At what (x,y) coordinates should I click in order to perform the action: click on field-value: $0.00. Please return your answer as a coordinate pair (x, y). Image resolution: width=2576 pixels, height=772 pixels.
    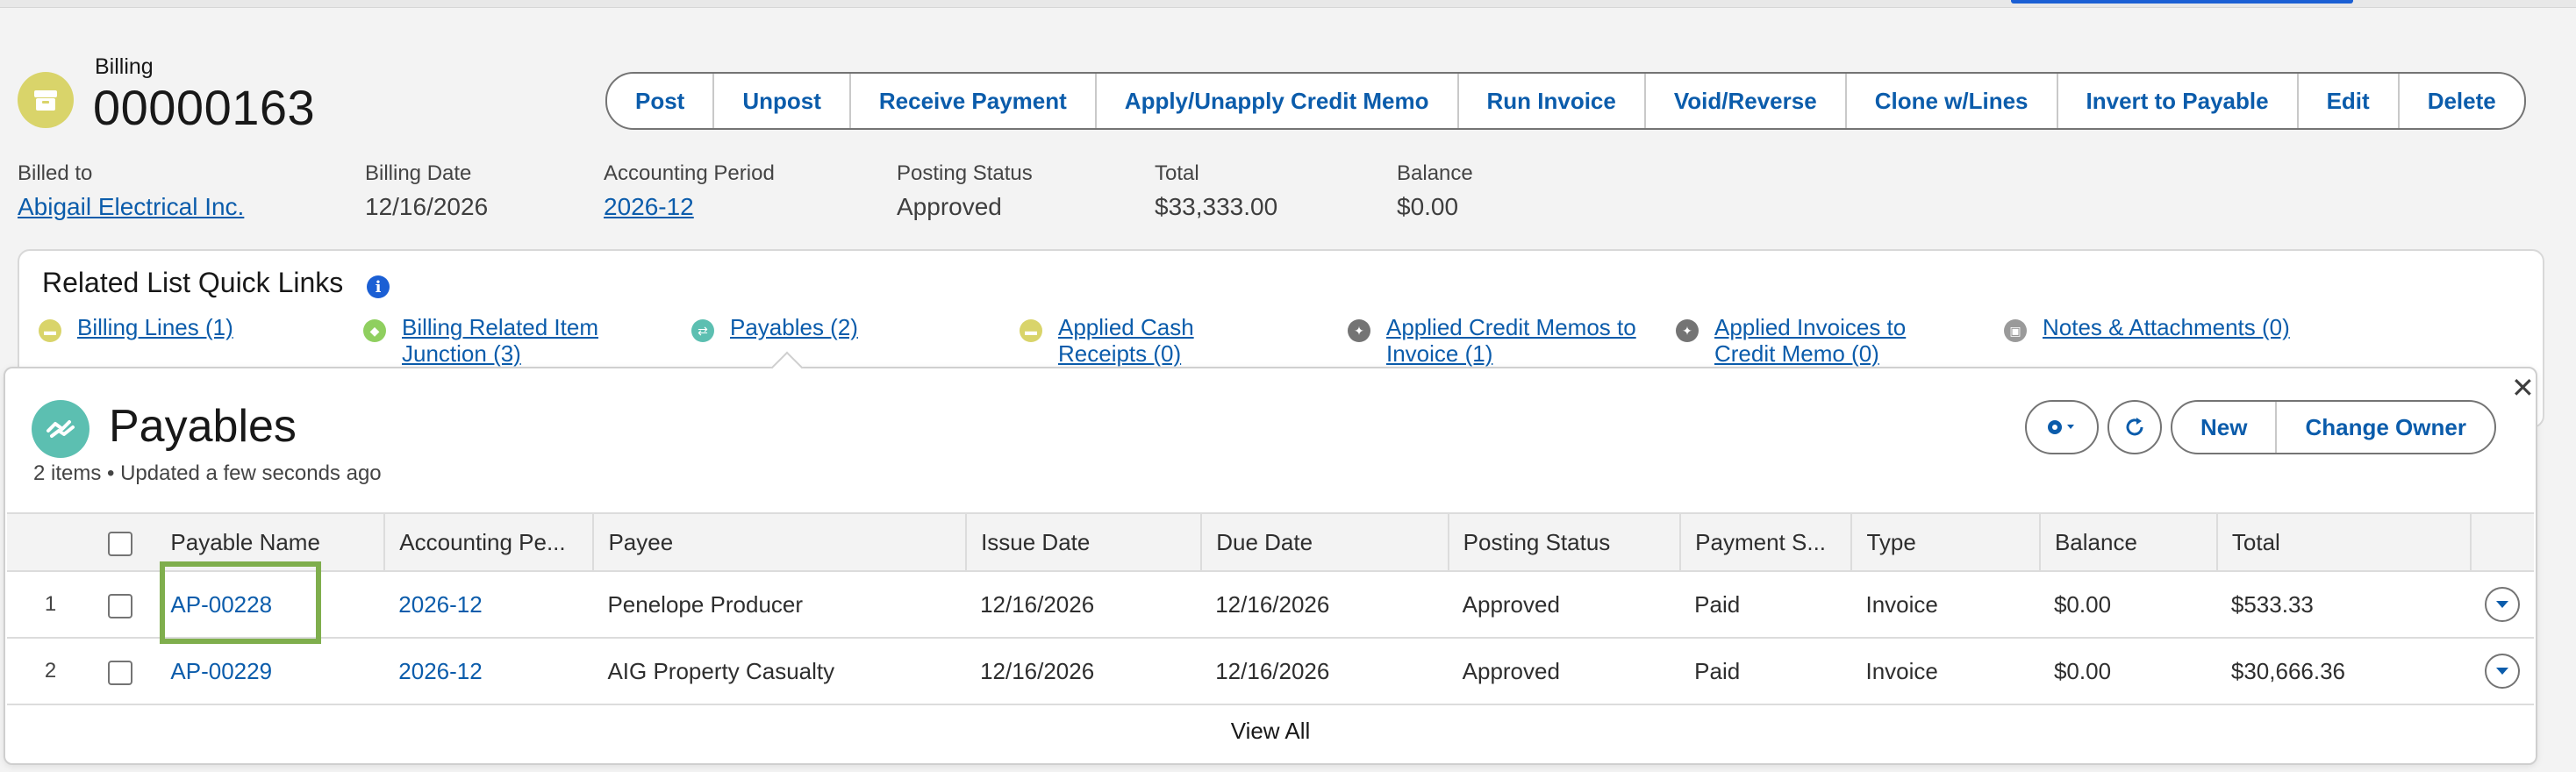
    Looking at the image, I should click on (1428, 207).